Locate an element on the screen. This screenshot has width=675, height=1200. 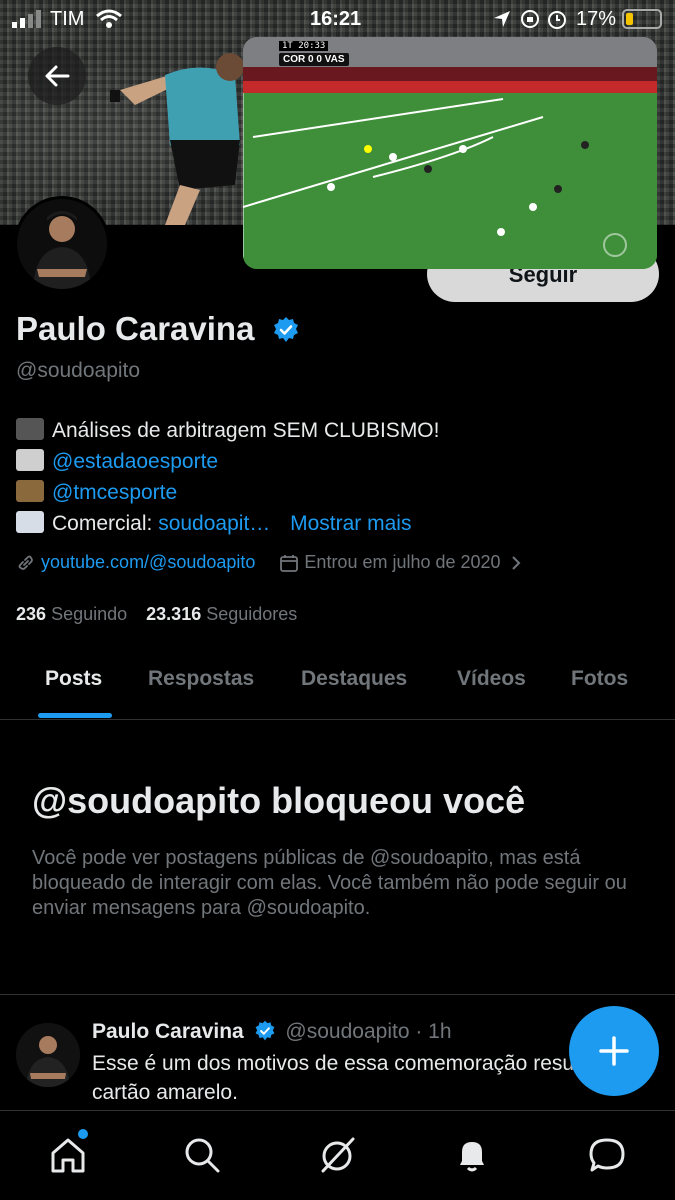
back-button is located at coordinates (57, 76).